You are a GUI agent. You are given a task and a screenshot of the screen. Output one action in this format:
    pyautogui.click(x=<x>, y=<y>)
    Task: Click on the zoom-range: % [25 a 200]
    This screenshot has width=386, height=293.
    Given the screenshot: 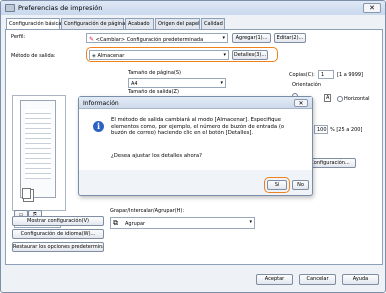 What is the action you would take?
    pyautogui.click(x=346, y=130)
    